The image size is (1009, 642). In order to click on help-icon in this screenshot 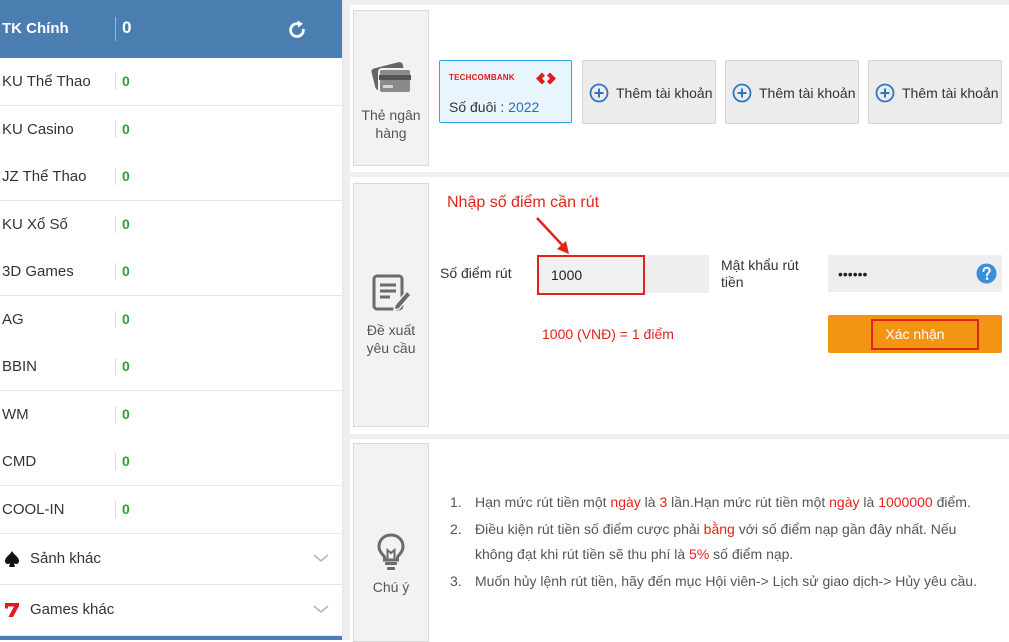, I will do `click(986, 273)`.